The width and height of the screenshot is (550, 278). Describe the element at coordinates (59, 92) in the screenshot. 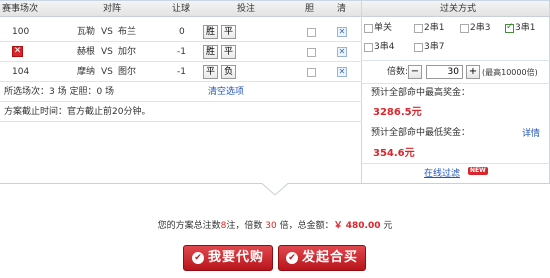

I see `selection-summary: 所选场次：3 场 定胆：0 场` at that location.